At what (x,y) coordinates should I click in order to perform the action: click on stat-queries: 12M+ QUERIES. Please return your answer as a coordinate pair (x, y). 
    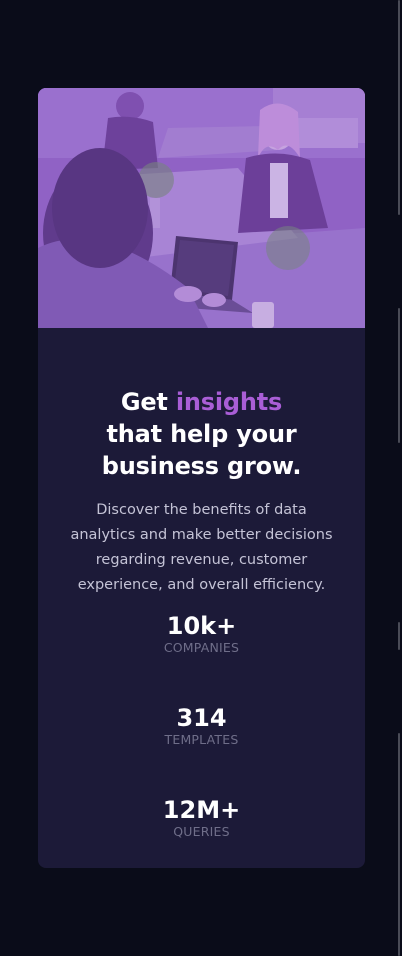
    Looking at the image, I should click on (201, 832).